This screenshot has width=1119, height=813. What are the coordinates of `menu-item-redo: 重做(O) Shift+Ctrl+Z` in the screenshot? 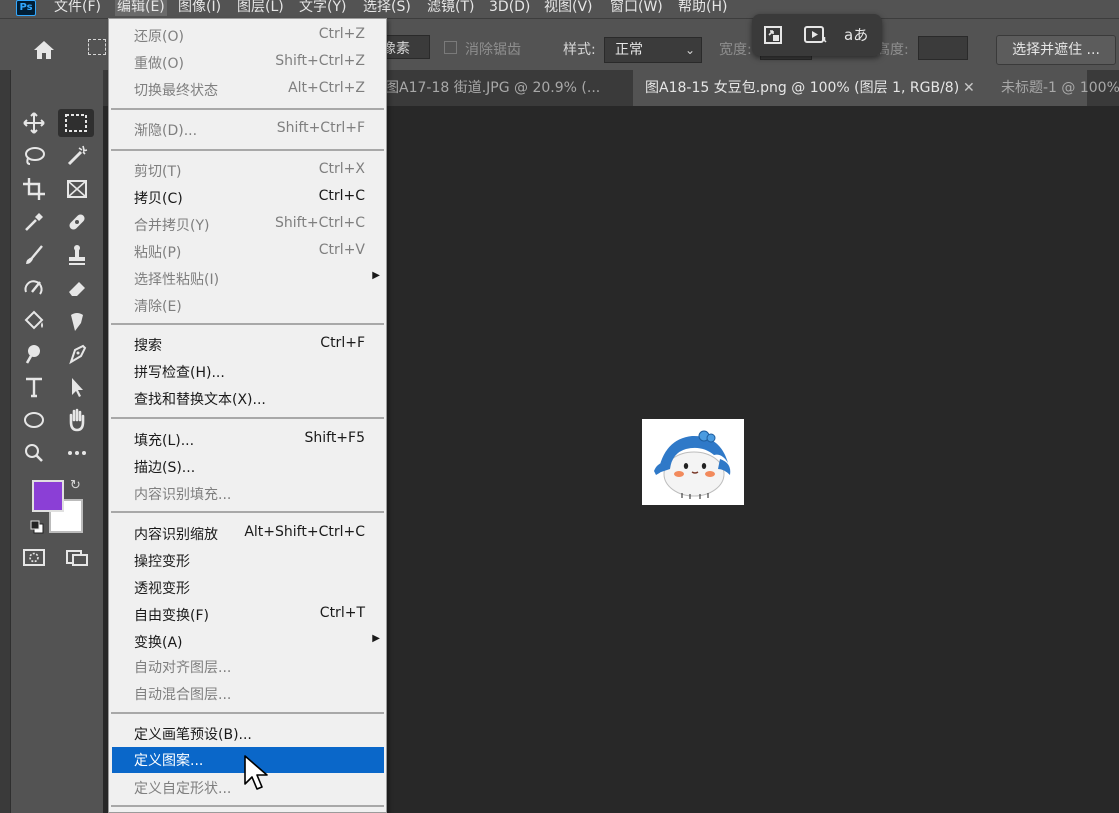 It's located at (247, 63).